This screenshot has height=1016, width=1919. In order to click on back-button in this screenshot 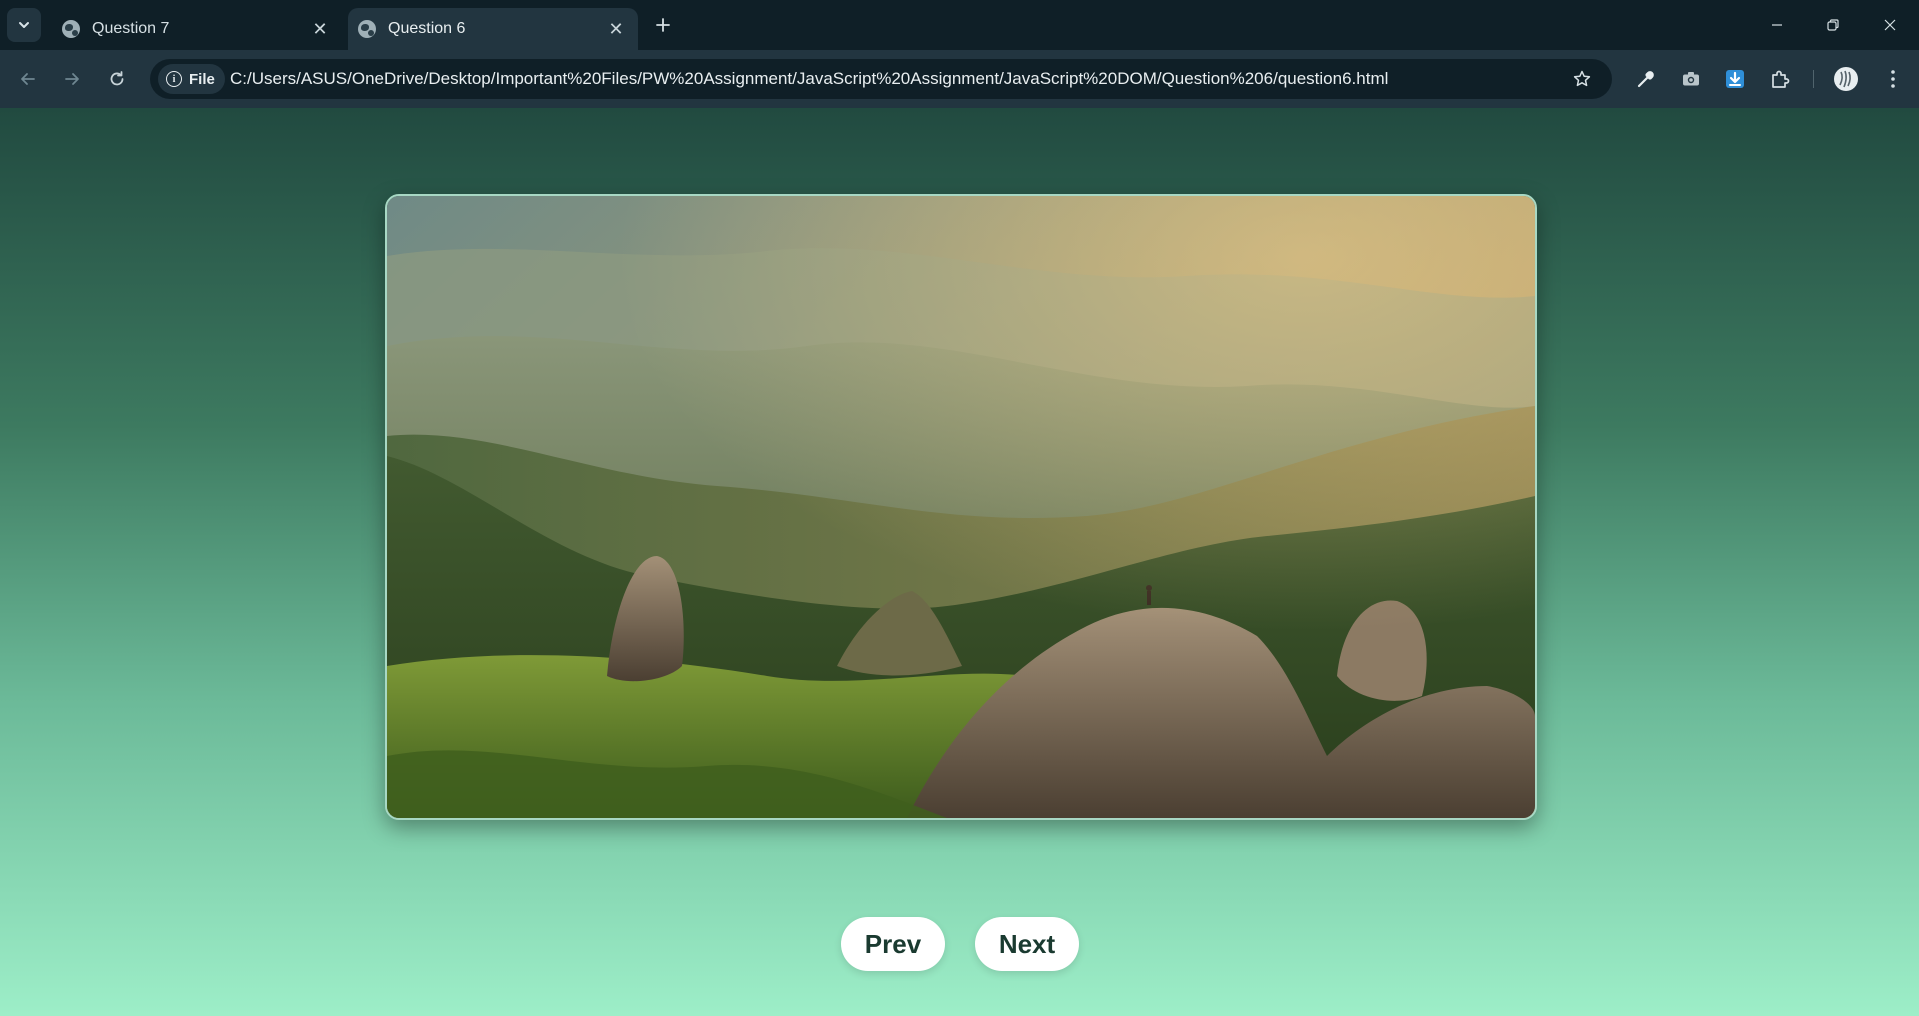, I will do `click(28, 79)`.